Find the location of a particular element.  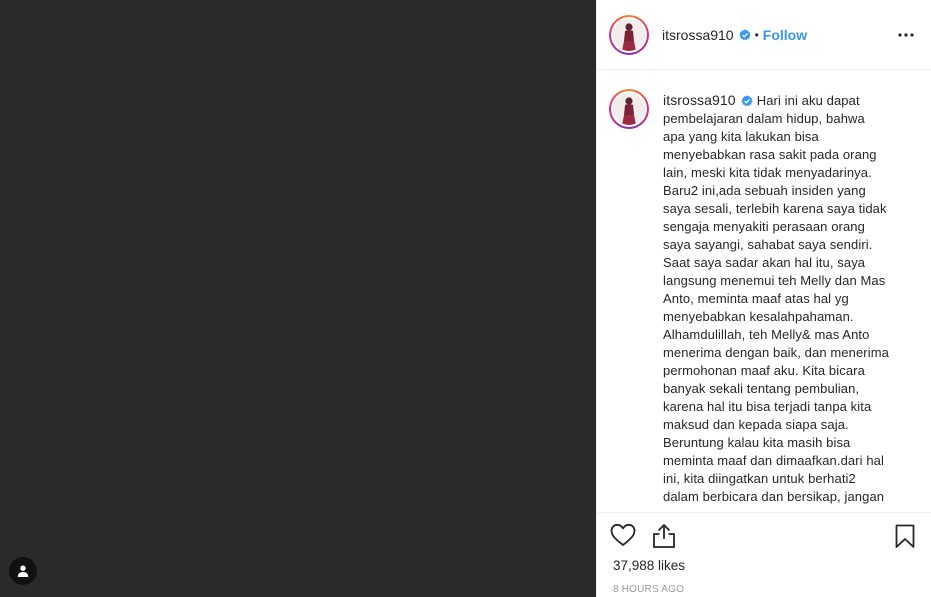

user-tag-button is located at coordinates (23, 571).